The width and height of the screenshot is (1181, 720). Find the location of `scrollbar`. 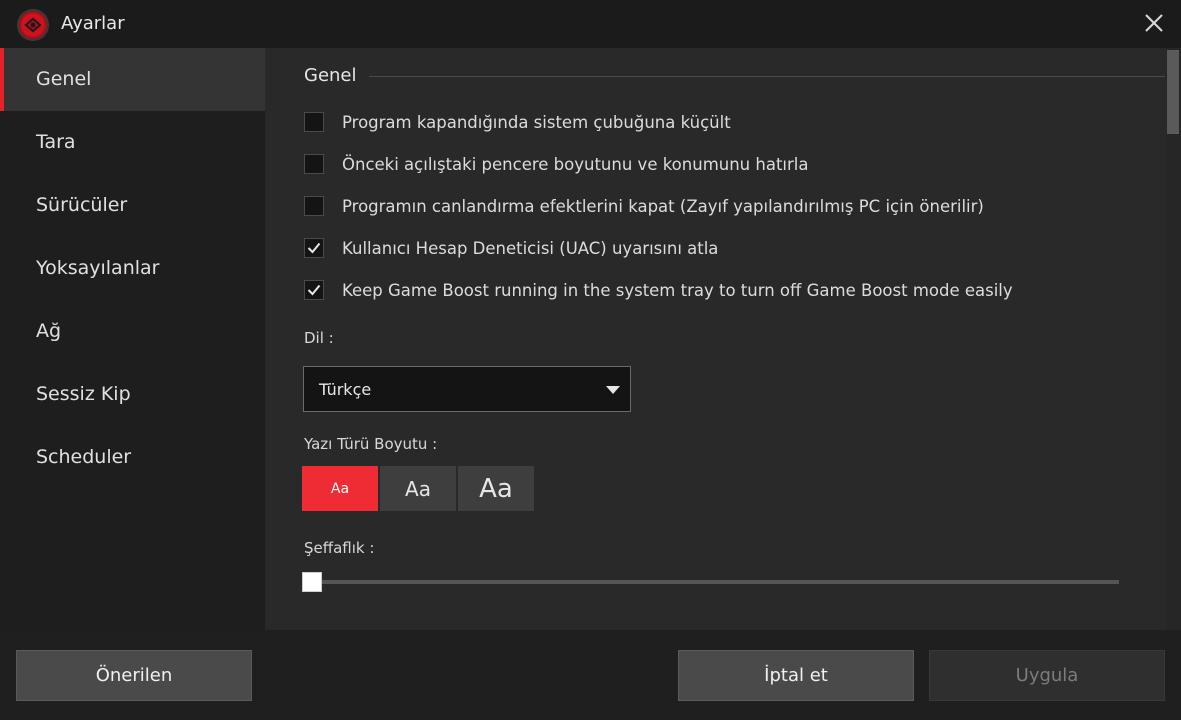

scrollbar is located at coordinates (1173, 339).